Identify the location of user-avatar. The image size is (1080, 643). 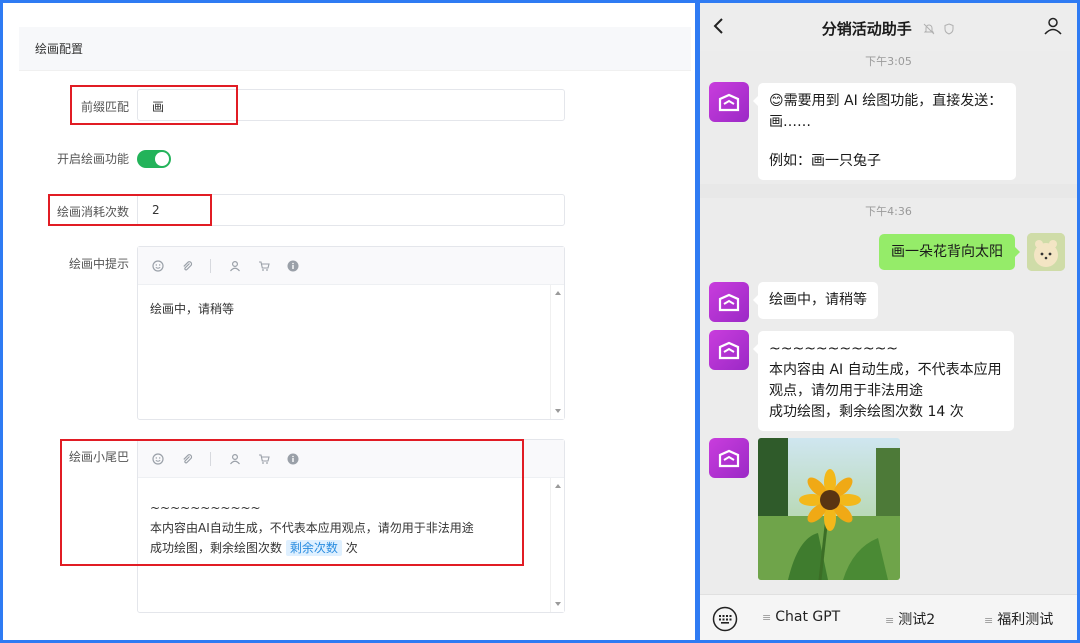
(1046, 252).